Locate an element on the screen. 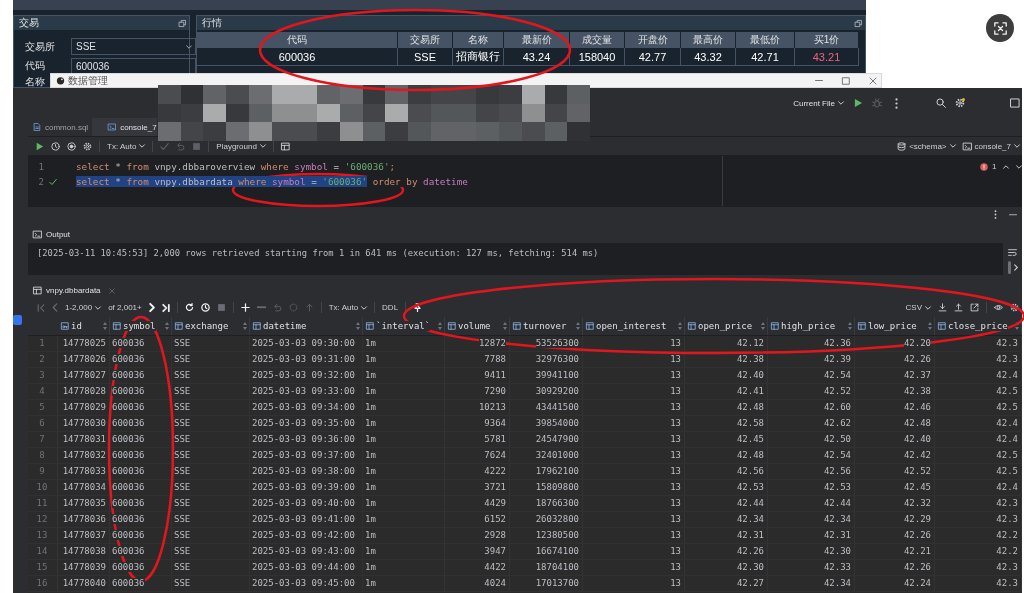  schema-dropdown: <schema> is located at coordinates (926, 146).